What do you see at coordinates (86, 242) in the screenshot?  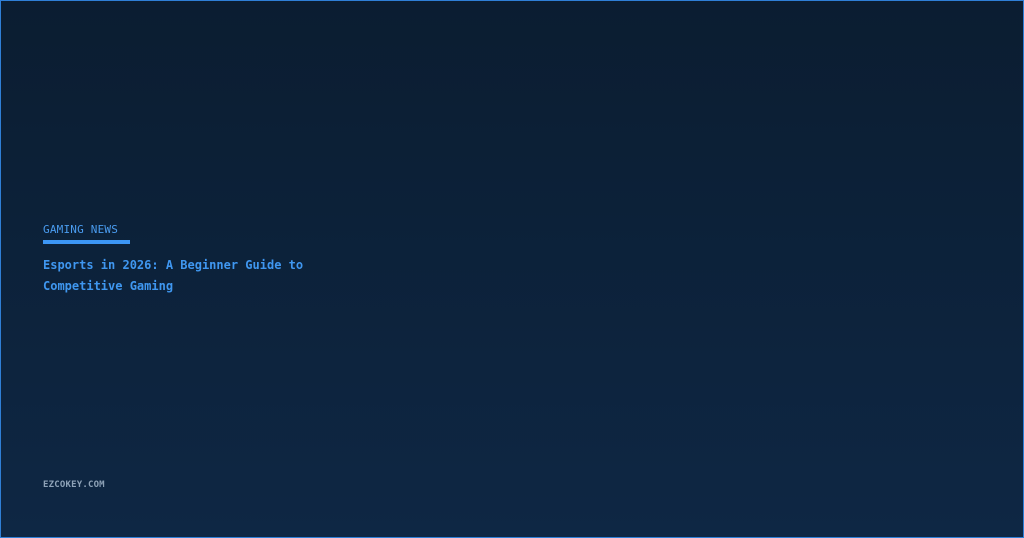 I see `category-underline` at bounding box center [86, 242].